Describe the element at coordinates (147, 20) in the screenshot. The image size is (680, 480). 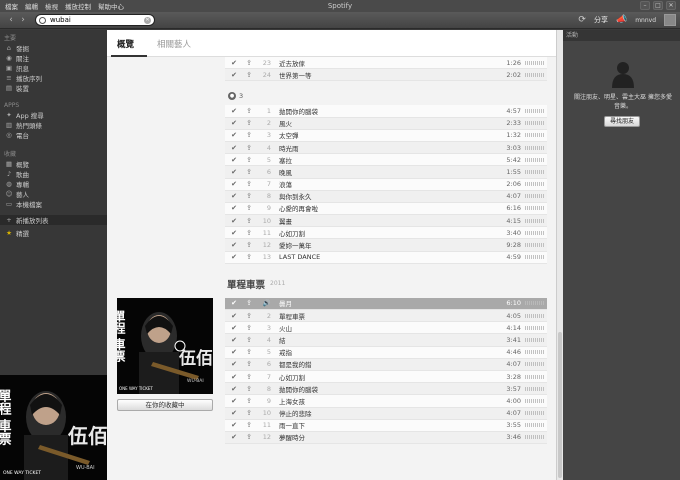
I see `clear-search-icon: ✕` at that location.